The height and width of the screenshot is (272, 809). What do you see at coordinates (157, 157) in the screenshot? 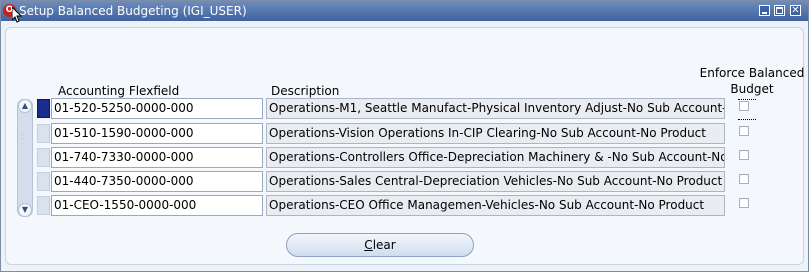
I see `accounting-flexfield-input: 01-740-7330-0000-000` at bounding box center [157, 157].